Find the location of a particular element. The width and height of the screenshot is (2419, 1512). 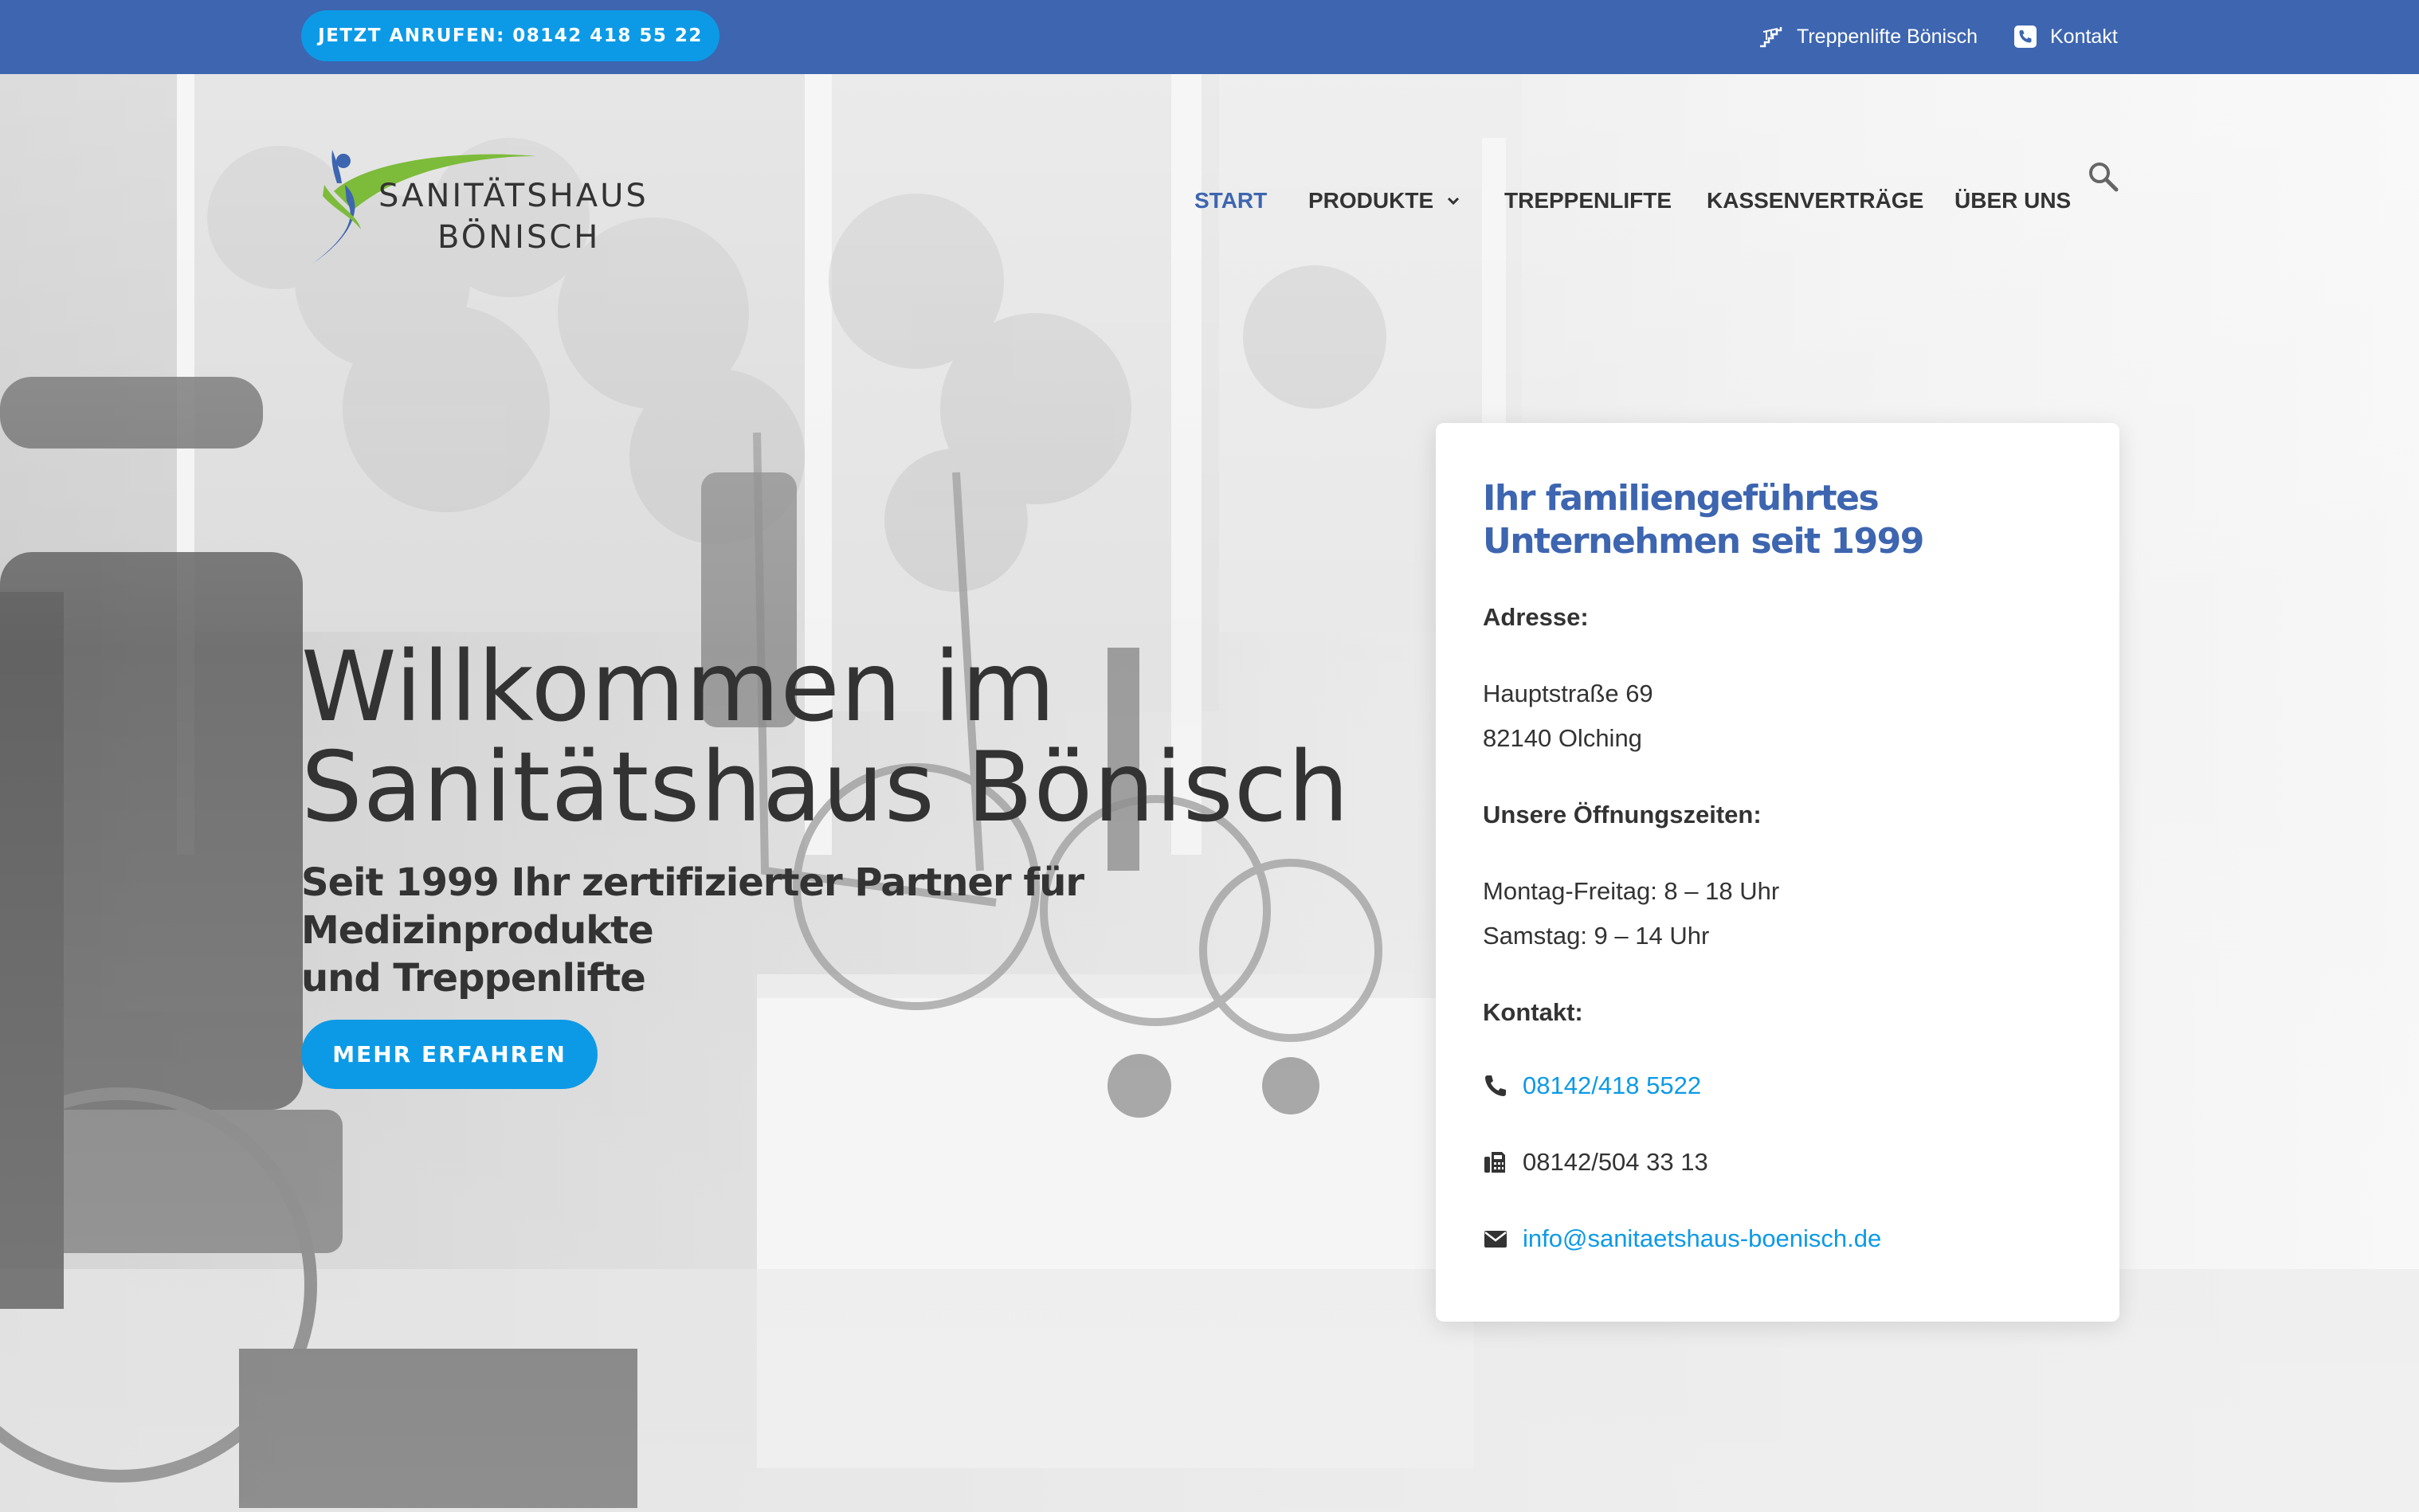

address-street: Hauptstraße 69 is located at coordinates (1568, 694).